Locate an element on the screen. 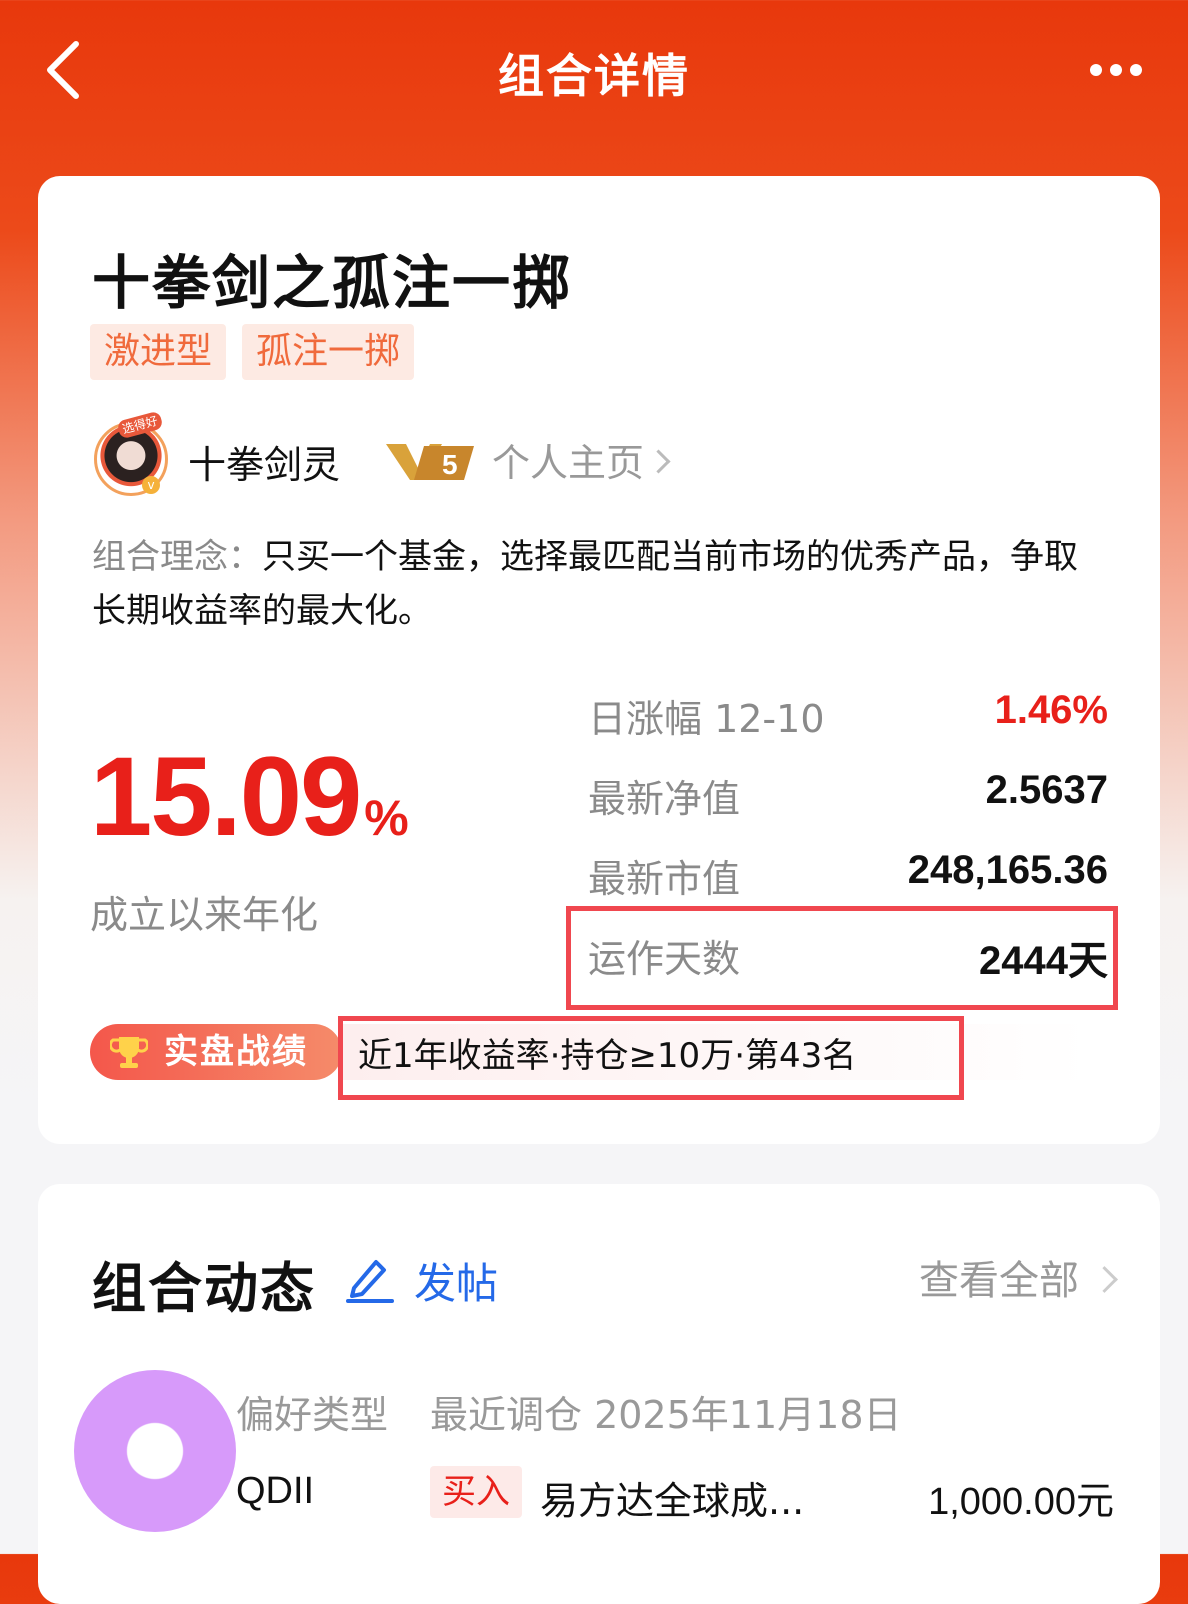 The width and height of the screenshot is (1188, 1604). portfolio-tag-risk: 激进型 is located at coordinates (158, 352).